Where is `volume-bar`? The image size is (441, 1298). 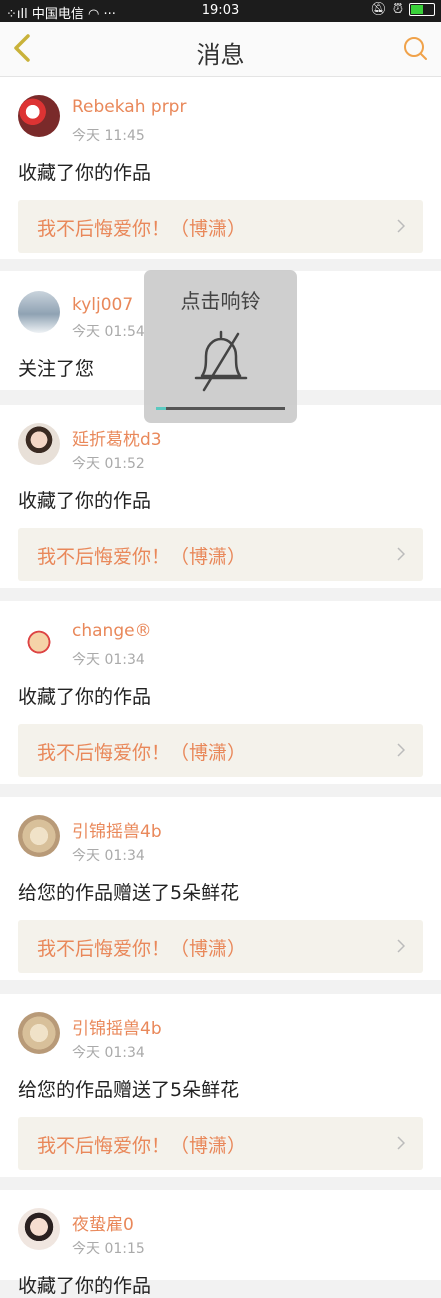 volume-bar is located at coordinates (220, 408).